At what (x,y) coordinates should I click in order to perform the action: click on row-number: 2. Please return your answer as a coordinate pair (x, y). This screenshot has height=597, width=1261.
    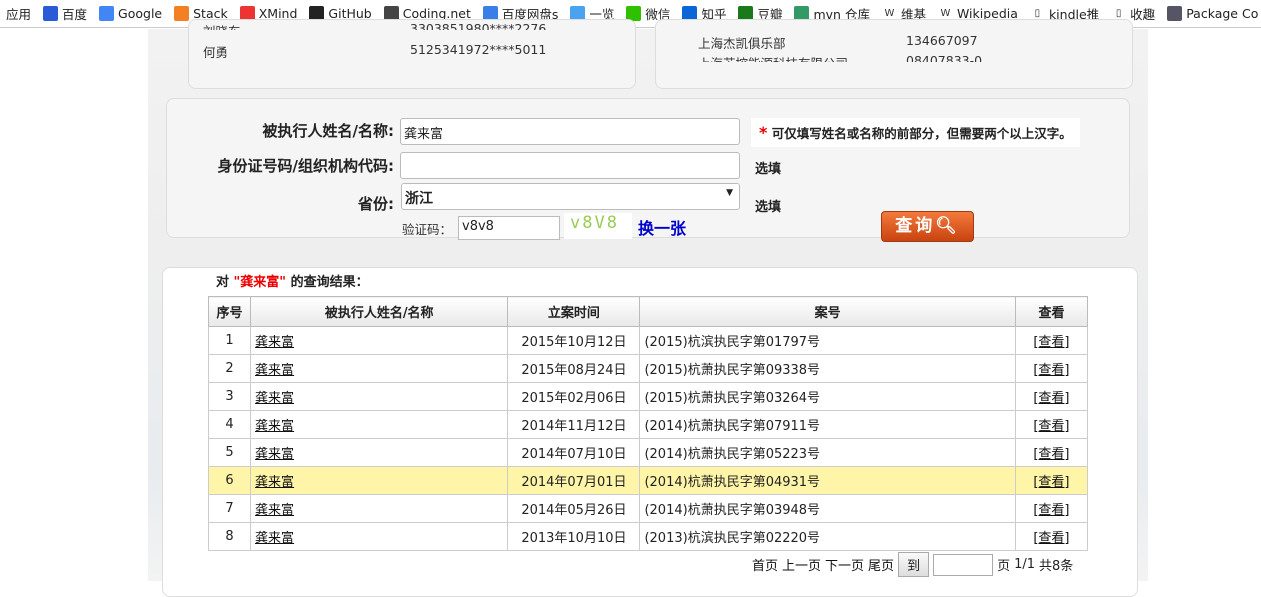
    Looking at the image, I should click on (229, 368).